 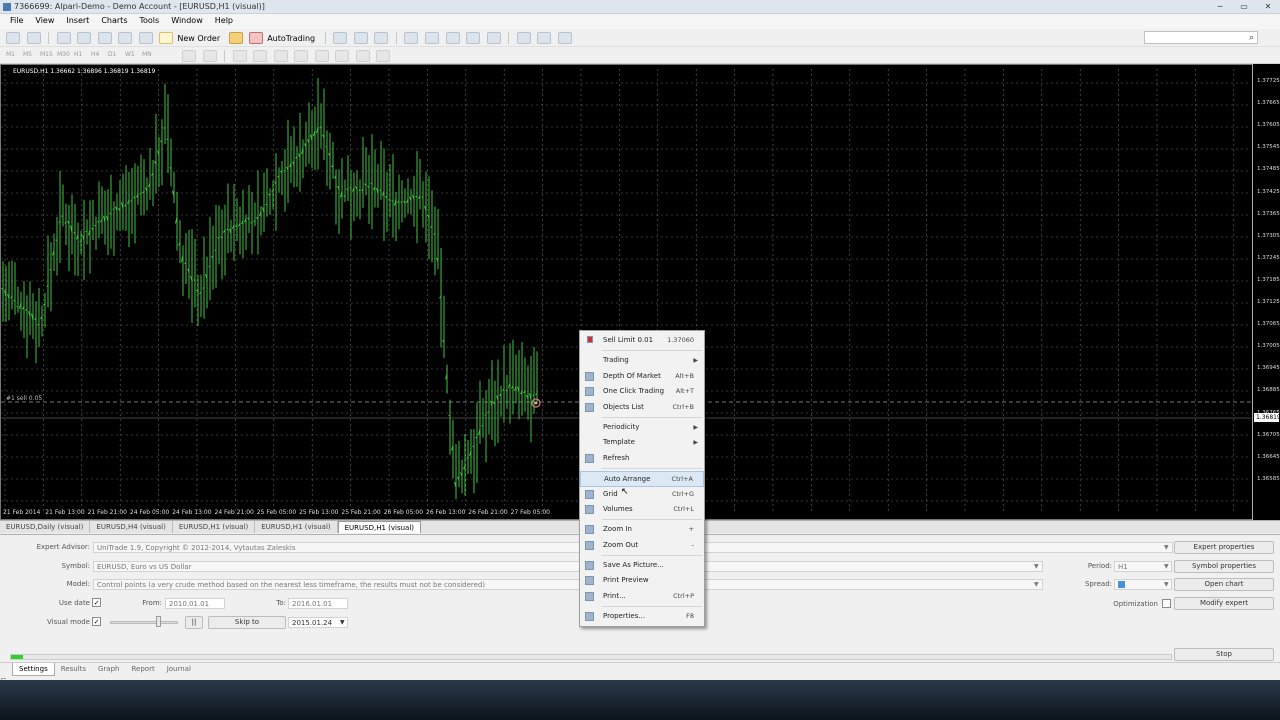 I want to click on data-window-icon, so click(x=104, y=38).